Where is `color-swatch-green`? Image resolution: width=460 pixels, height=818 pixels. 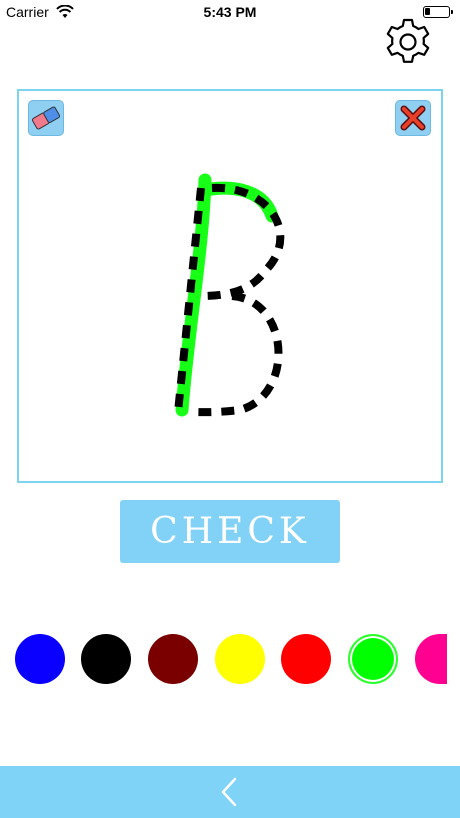 color-swatch-green is located at coordinates (373, 659).